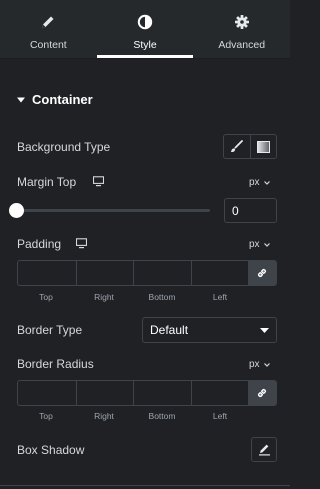 Image resolution: width=320 pixels, height=489 pixels. I want to click on tab-style: Style, so click(145, 29).